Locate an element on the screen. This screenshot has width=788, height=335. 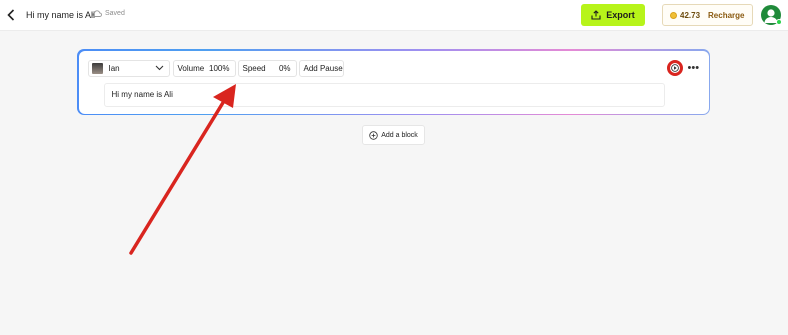
recharge-button: Recharge is located at coordinates (726, 15).